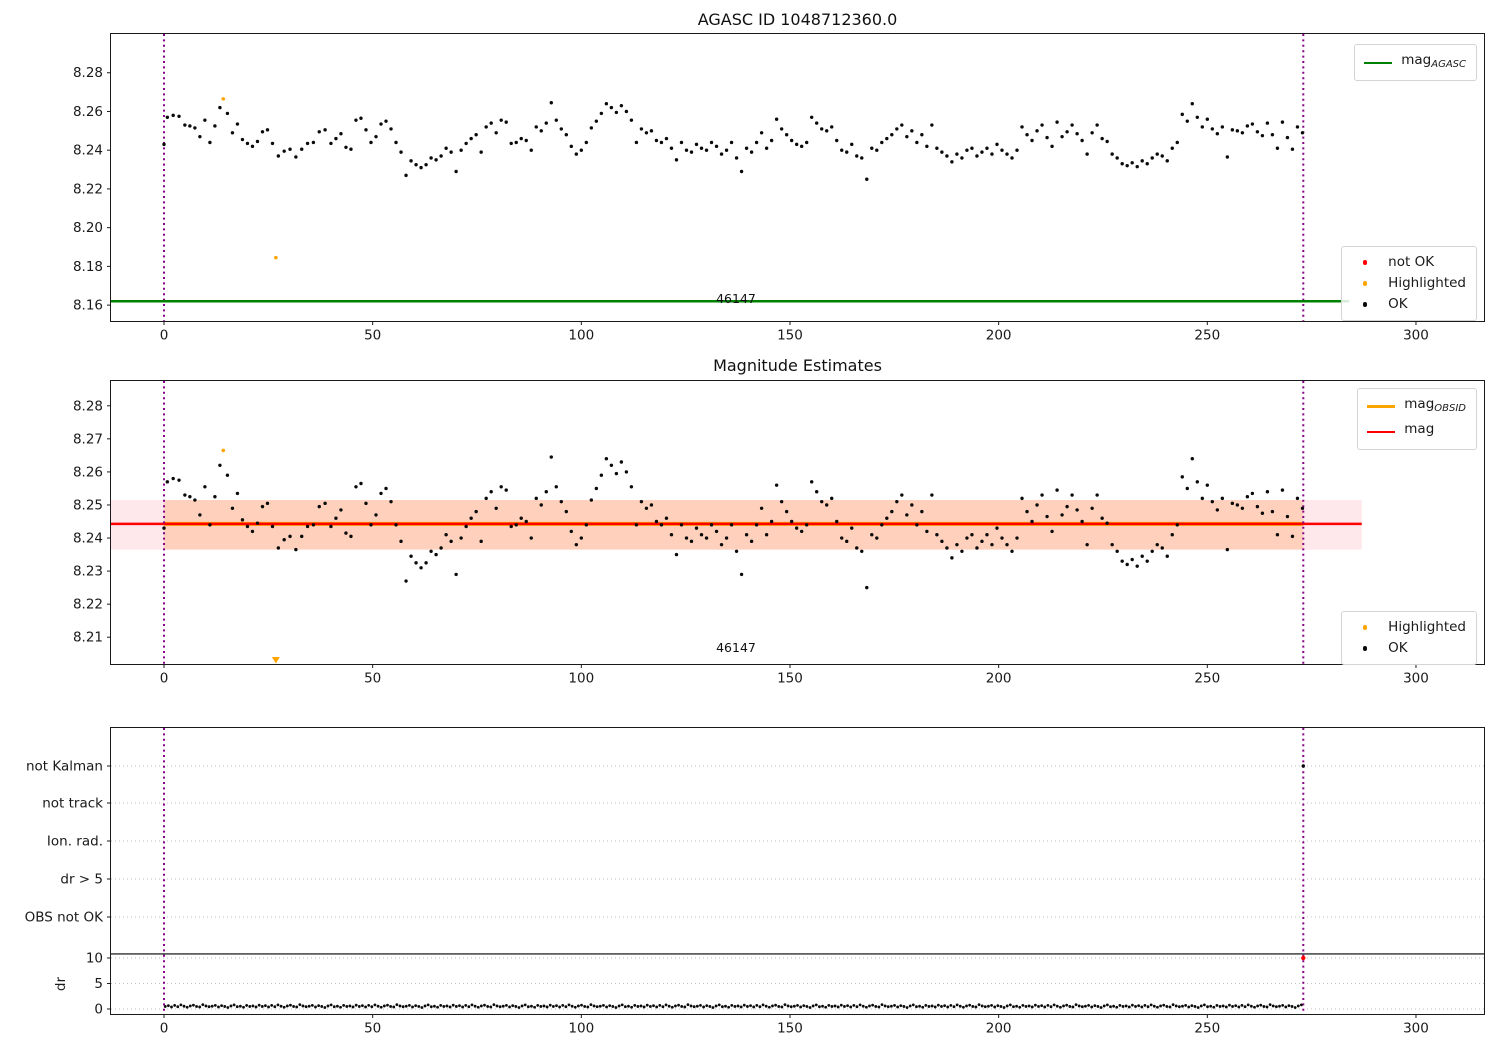  What do you see at coordinates (1207, 679) in the screenshot?
I see `x-tick-label: 250` at bounding box center [1207, 679].